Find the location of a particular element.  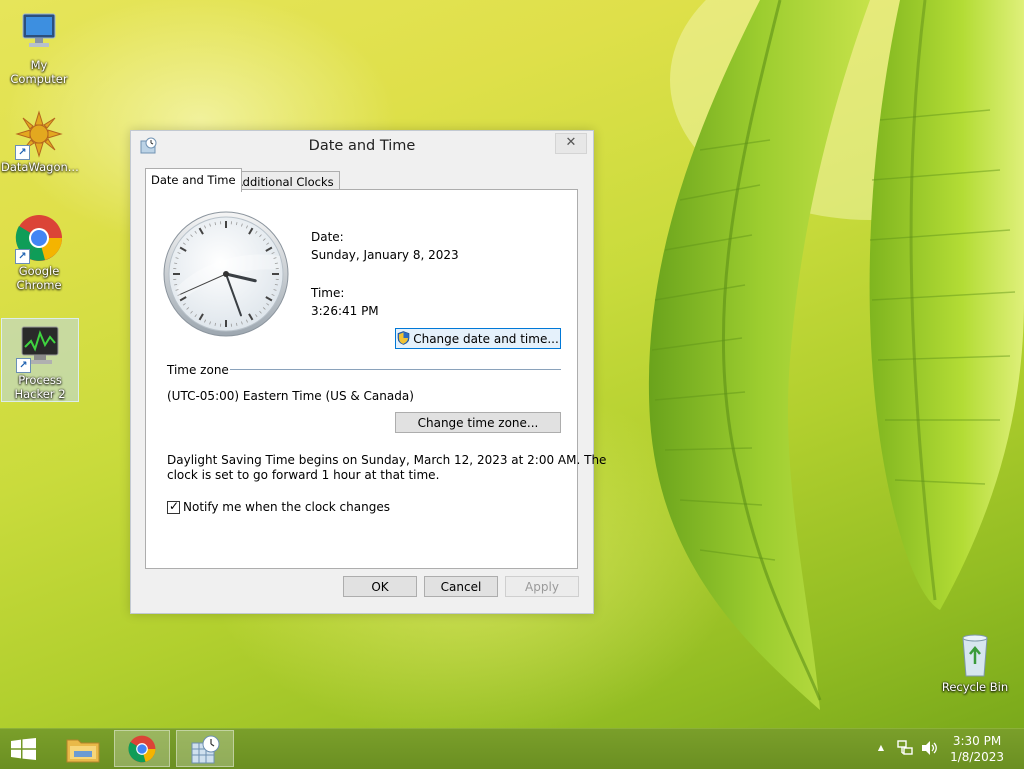

windows-logo-icon is located at coordinates (24, 750).